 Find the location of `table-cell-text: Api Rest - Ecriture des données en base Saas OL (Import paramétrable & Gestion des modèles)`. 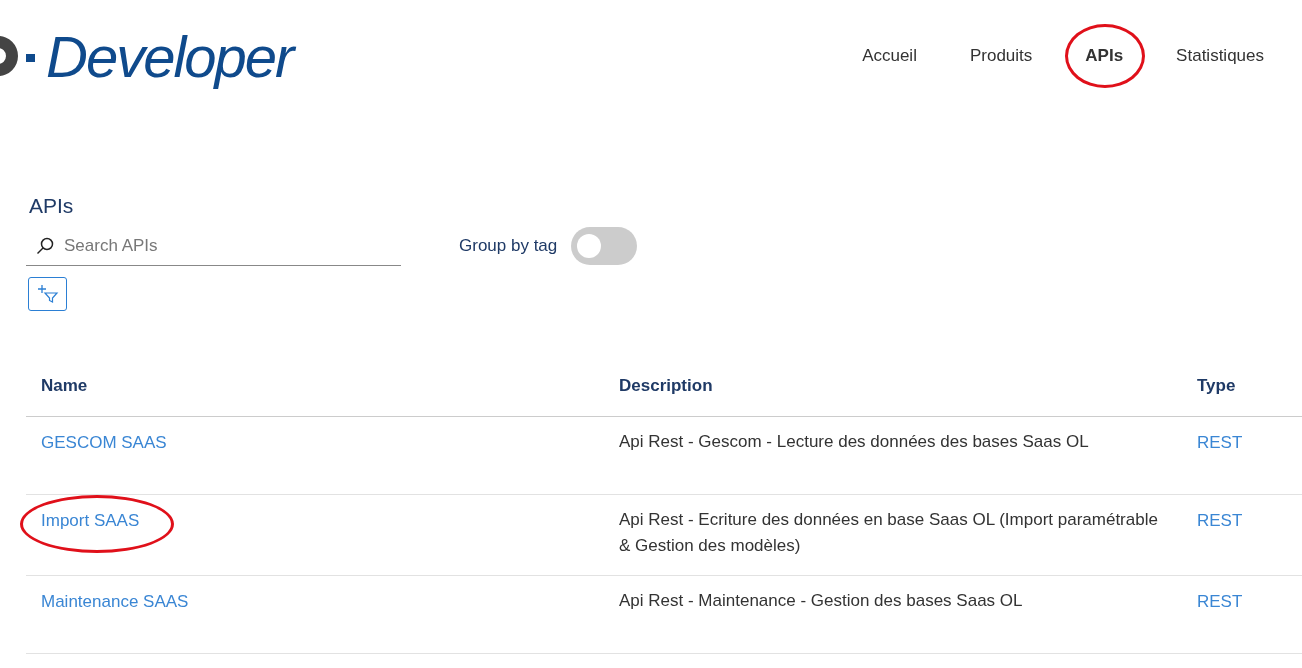

table-cell-text: Api Rest - Ecriture des données en base Saas OL (Import paramétrable & Gestion des modèles) is located at coordinates (888, 533).